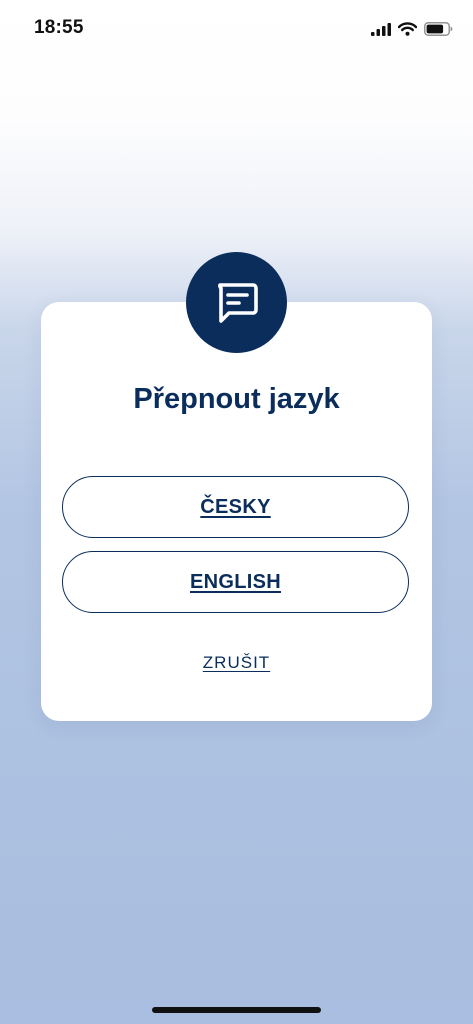 The width and height of the screenshot is (473, 1024). What do you see at coordinates (59, 27) in the screenshot?
I see `status-time: 18:55` at bounding box center [59, 27].